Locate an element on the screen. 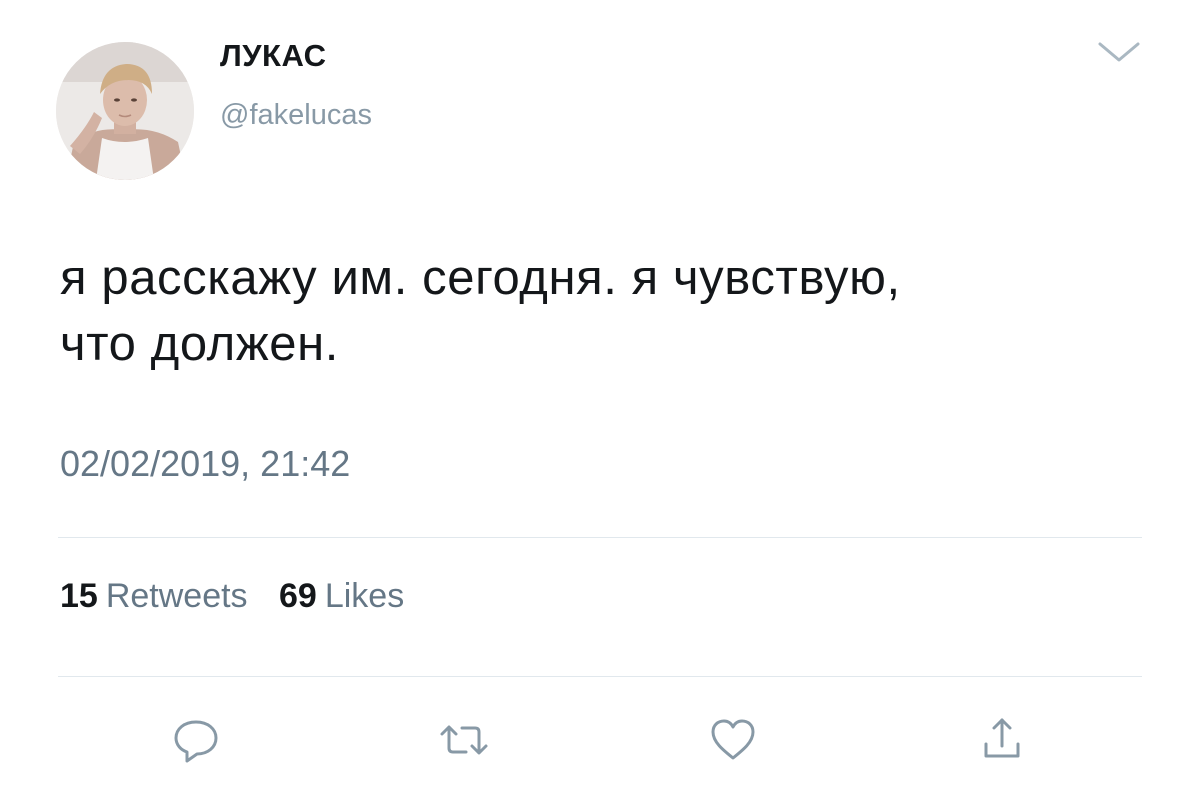  display-name: ЛУКАС is located at coordinates (273, 56).